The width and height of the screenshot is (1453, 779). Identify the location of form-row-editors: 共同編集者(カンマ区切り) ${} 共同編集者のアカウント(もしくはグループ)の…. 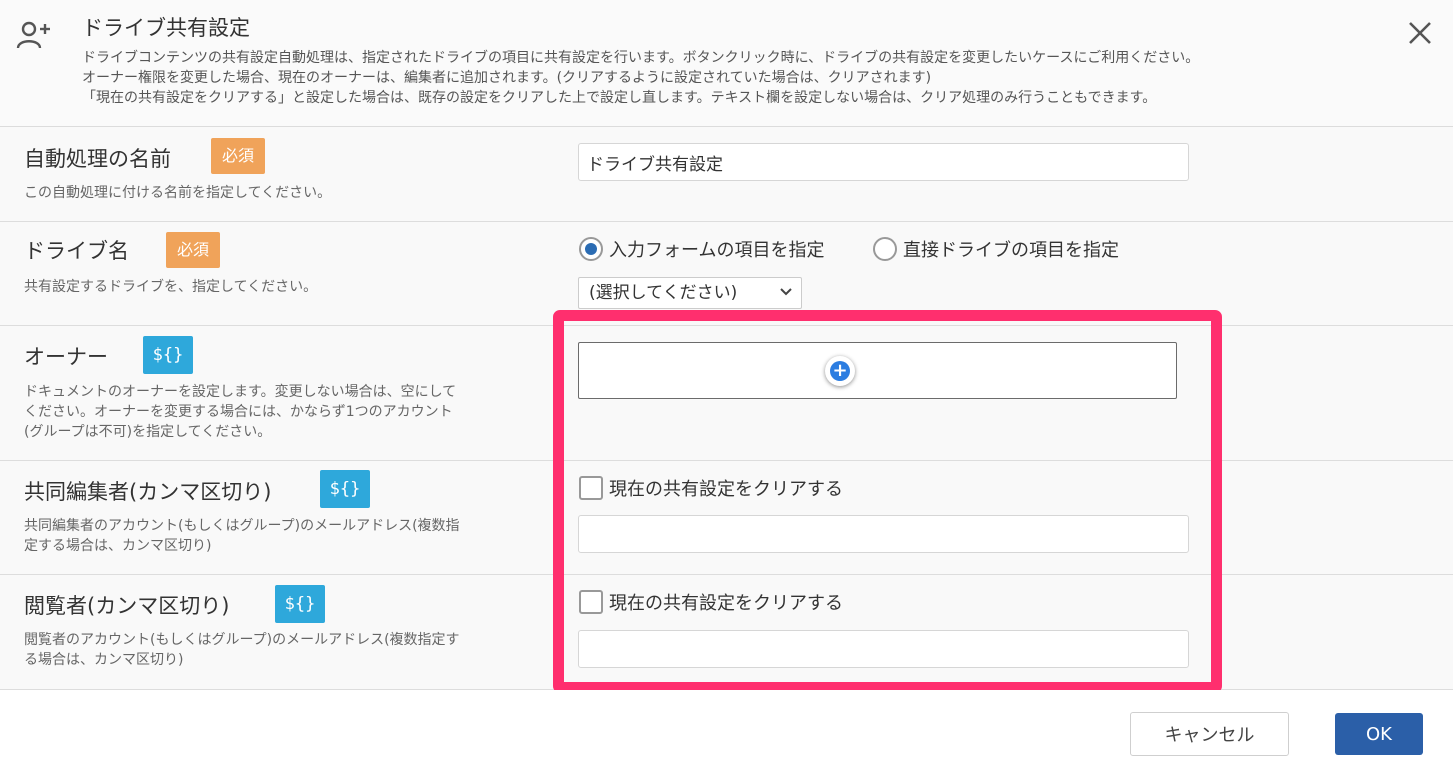
(726, 518).